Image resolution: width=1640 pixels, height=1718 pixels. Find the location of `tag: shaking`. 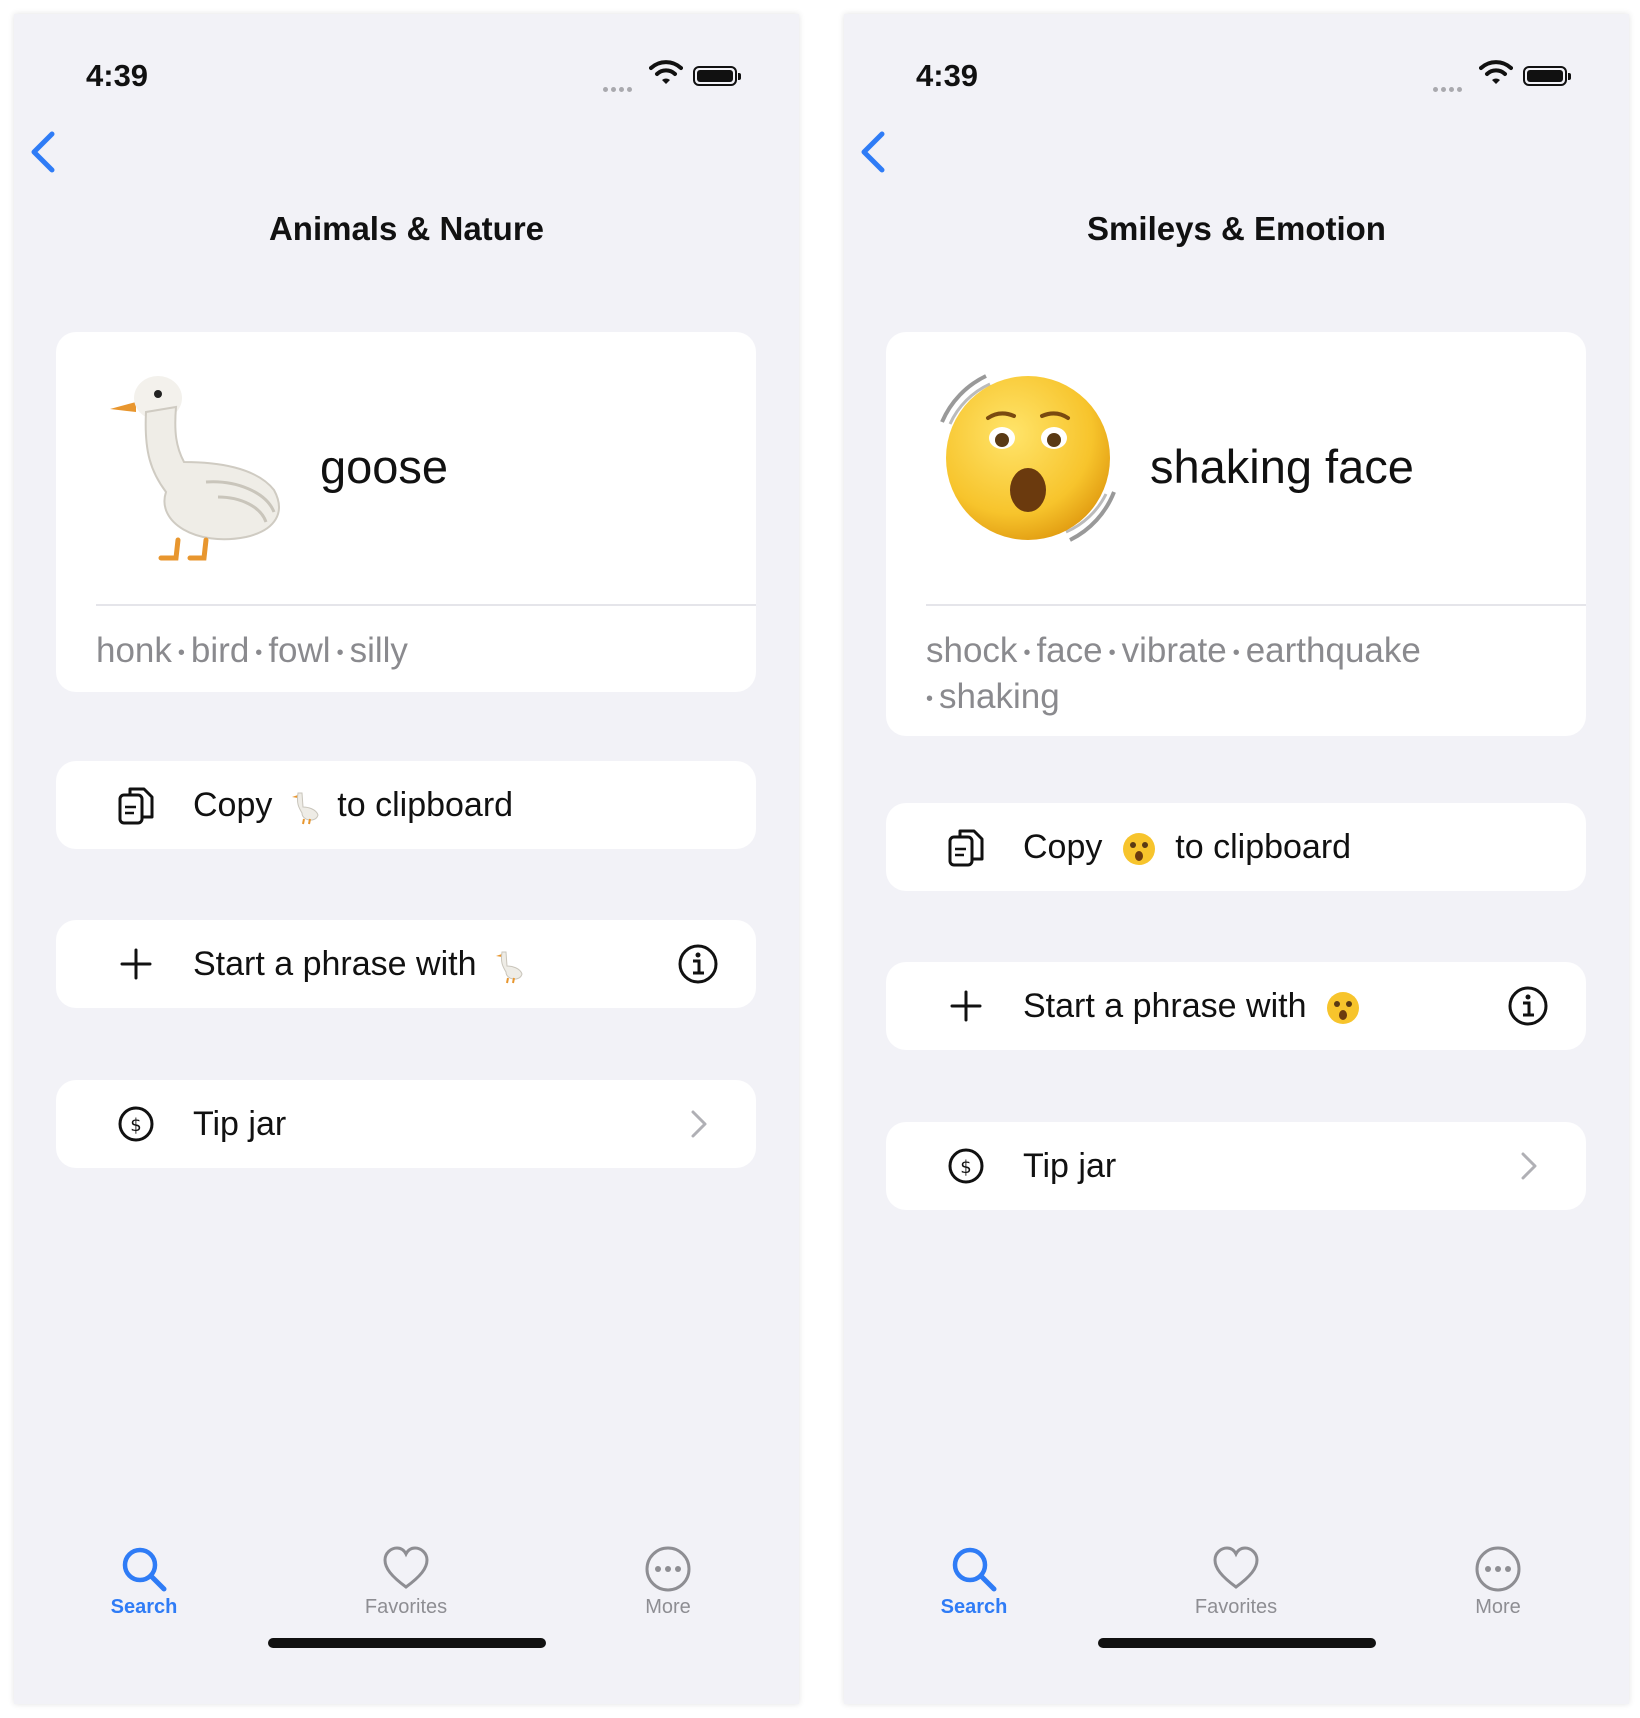

tag: shaking is located at coordinates (999, 696).